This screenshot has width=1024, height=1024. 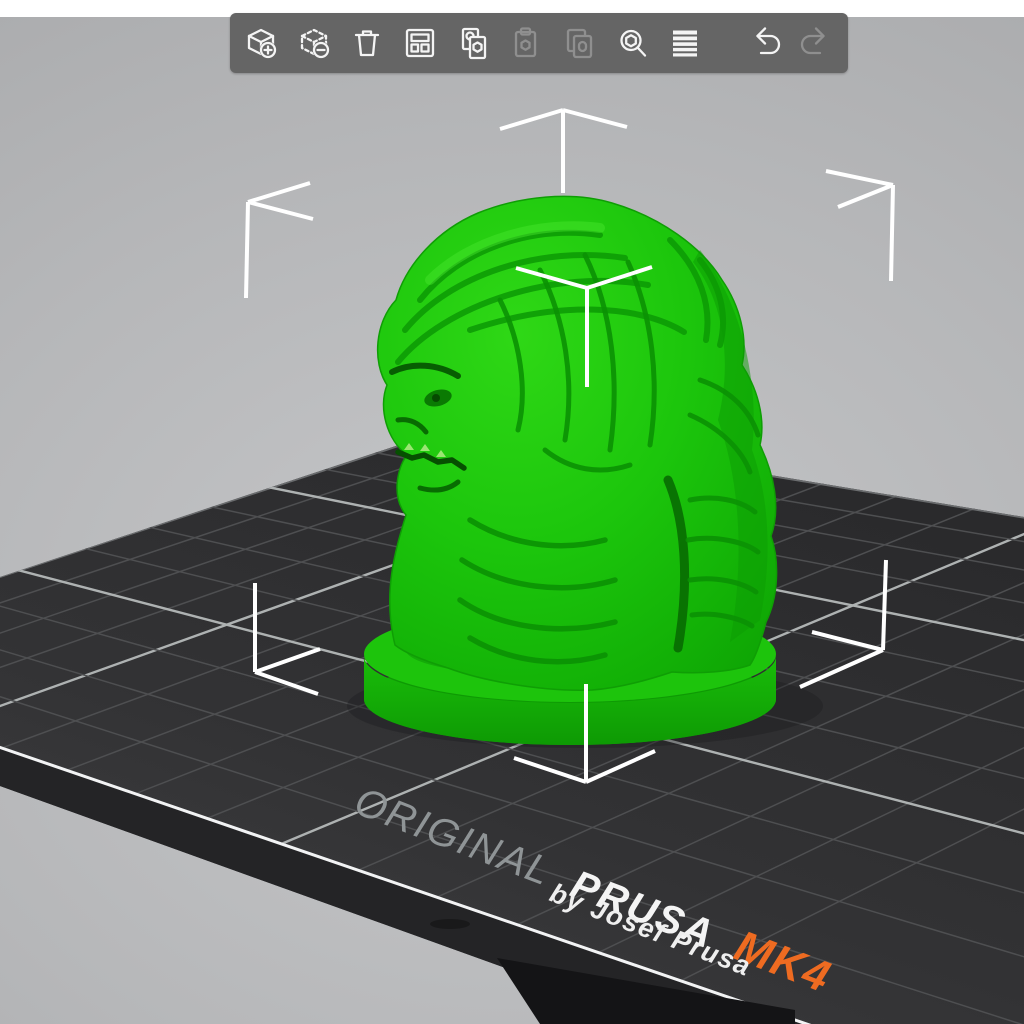 What do you see at coordinates (279, 240) in the screenshot?
I see `bbox-corner-top-left` at bounding box center [279, 240].